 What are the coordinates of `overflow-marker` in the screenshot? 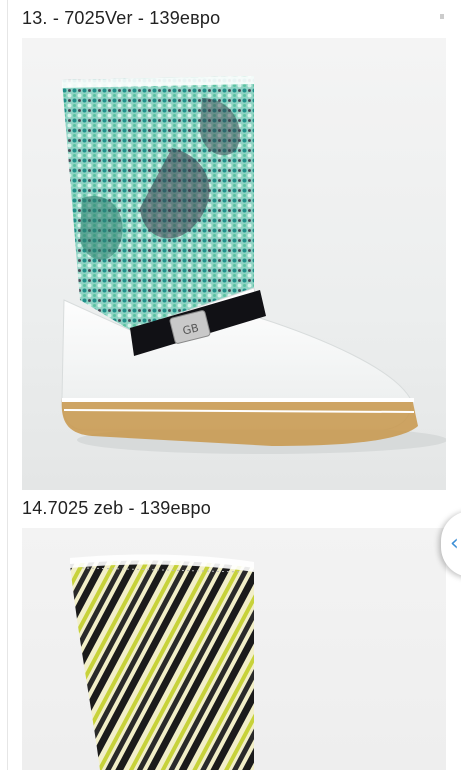 It's located at (442, 16).